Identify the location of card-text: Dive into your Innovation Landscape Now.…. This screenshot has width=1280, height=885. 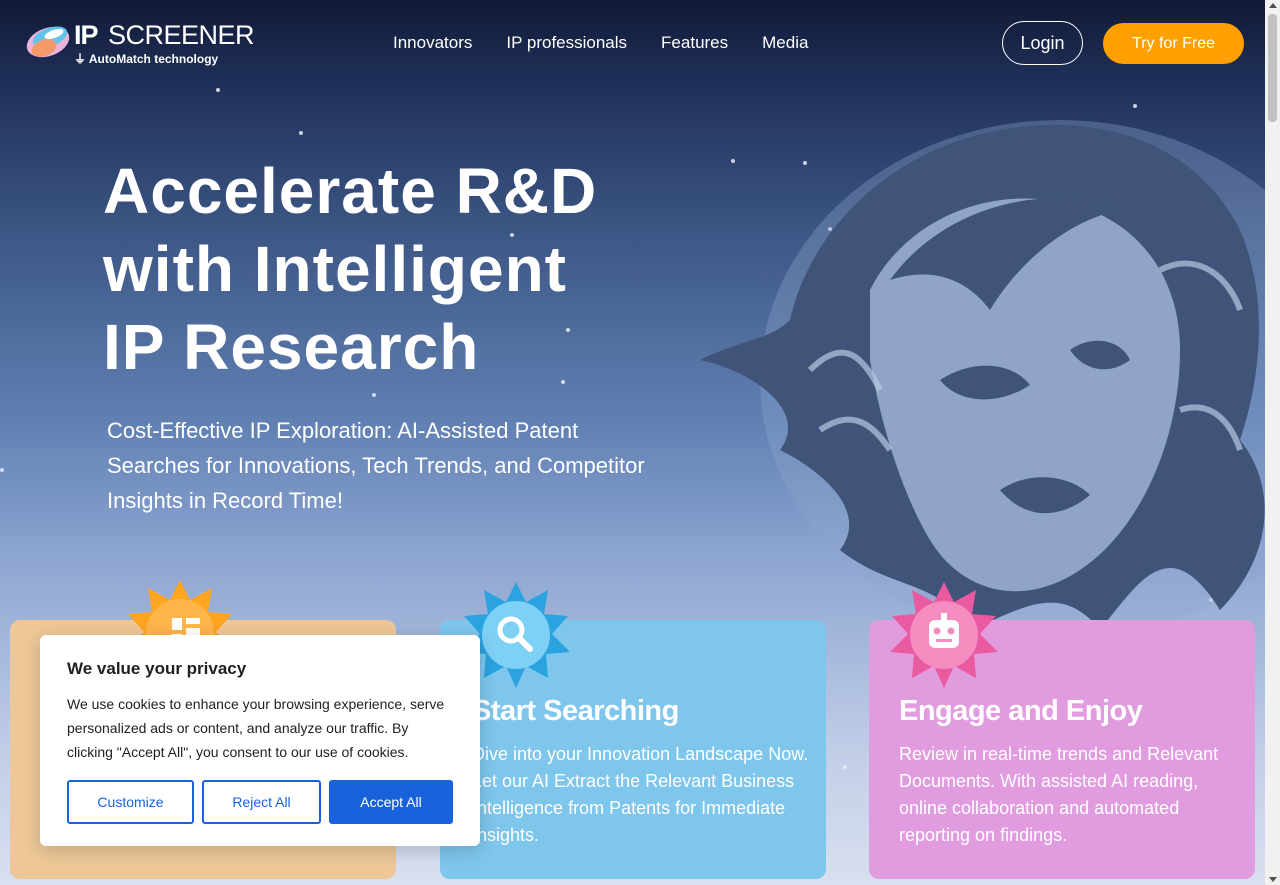
(640, 794).